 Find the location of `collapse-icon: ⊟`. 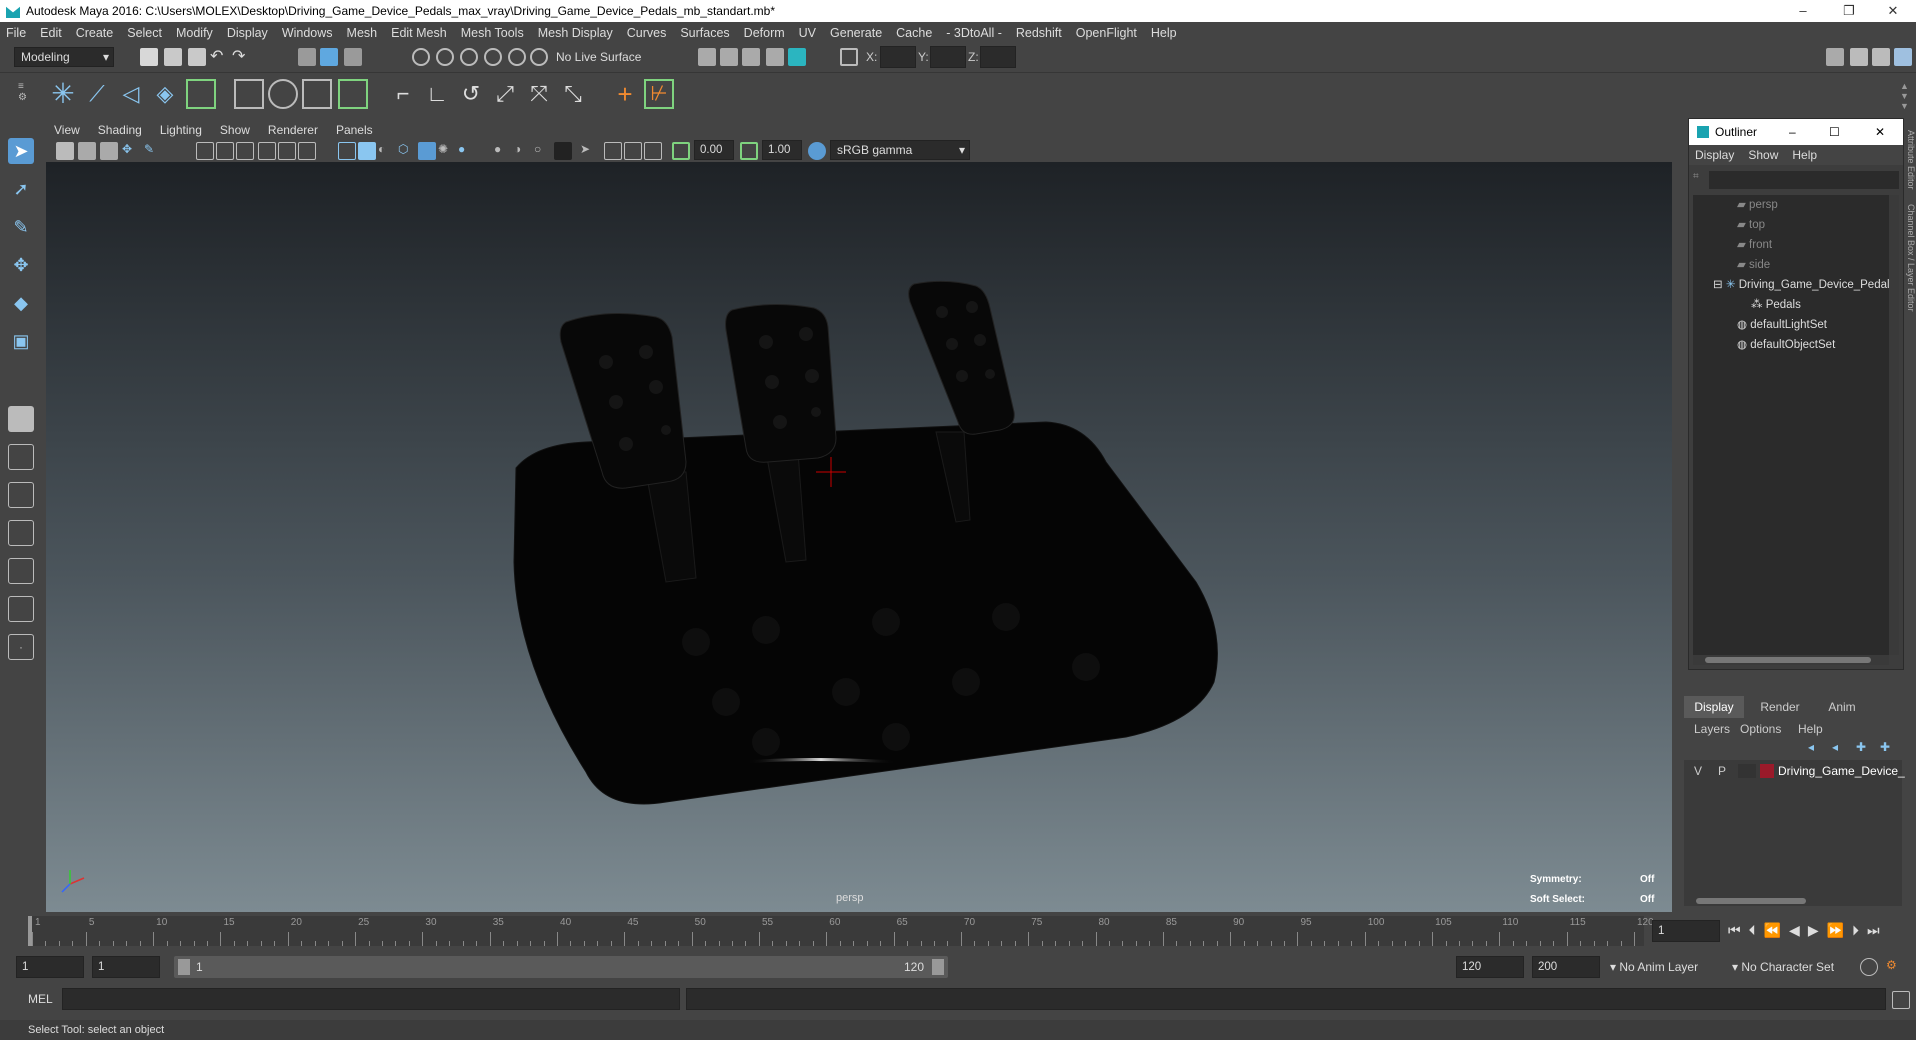

collapse-icon: ⊟ is located at coordinates (1719, 285).